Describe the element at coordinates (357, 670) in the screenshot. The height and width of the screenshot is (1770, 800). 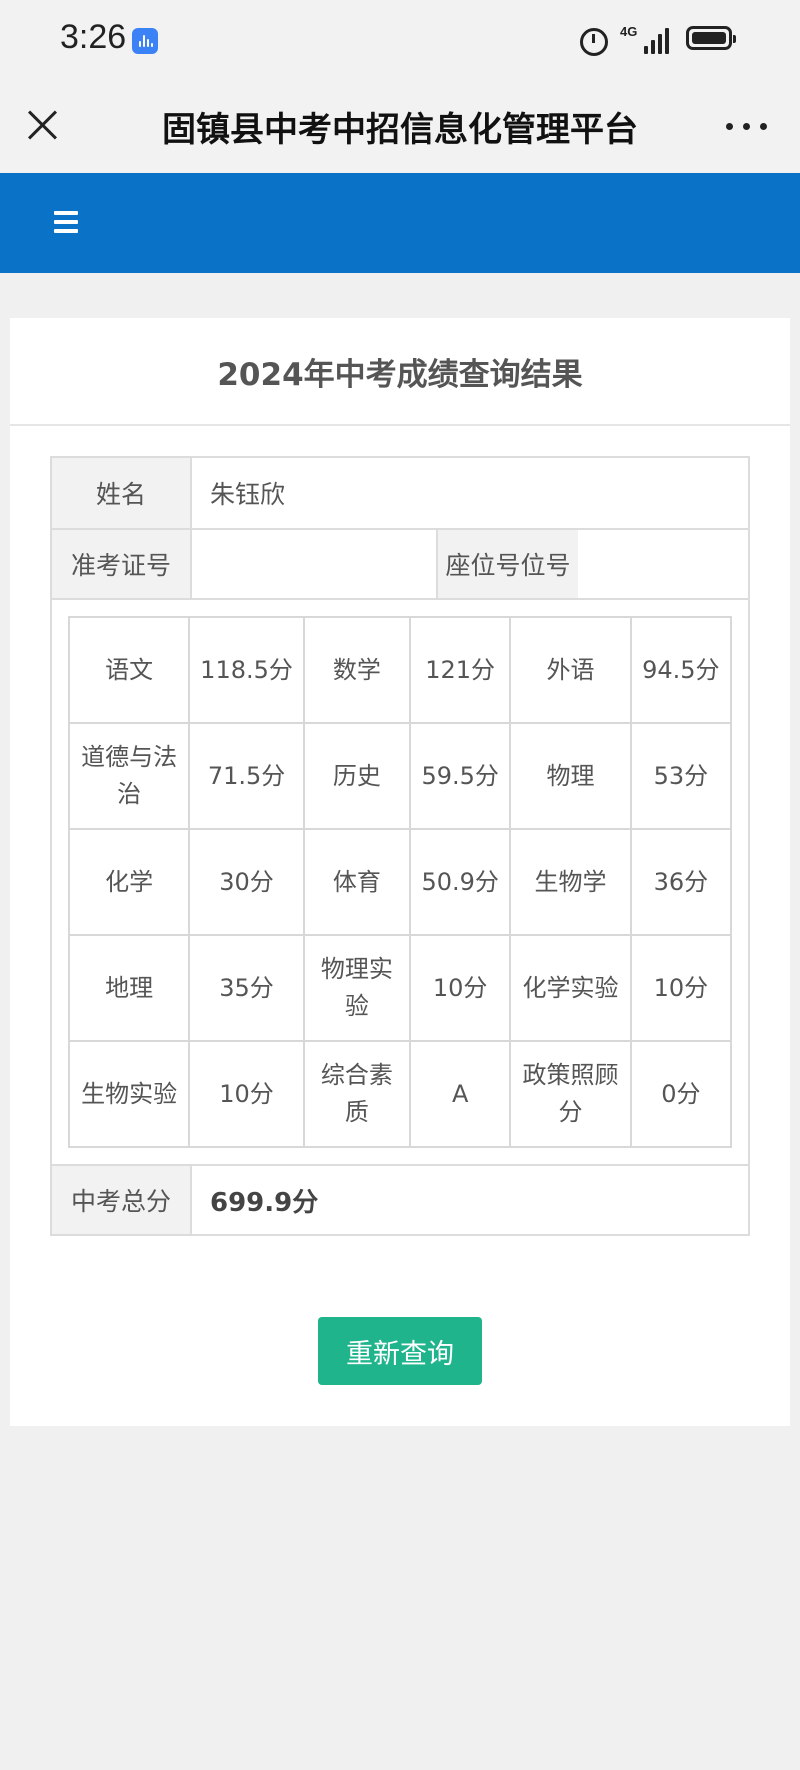
I see `subject-cell: 数学` at that location.